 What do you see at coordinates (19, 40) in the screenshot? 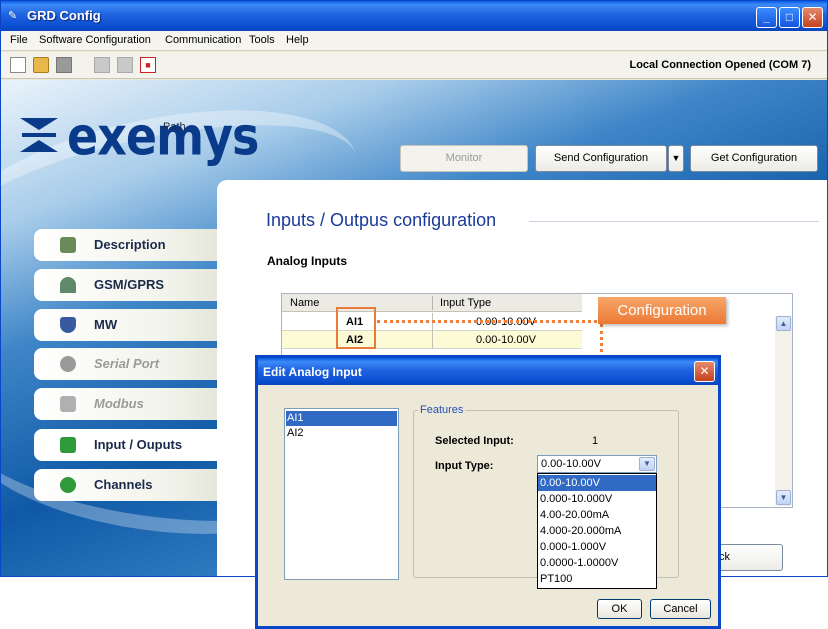
I see `menu-file: File` at bounding box center [19, 40].